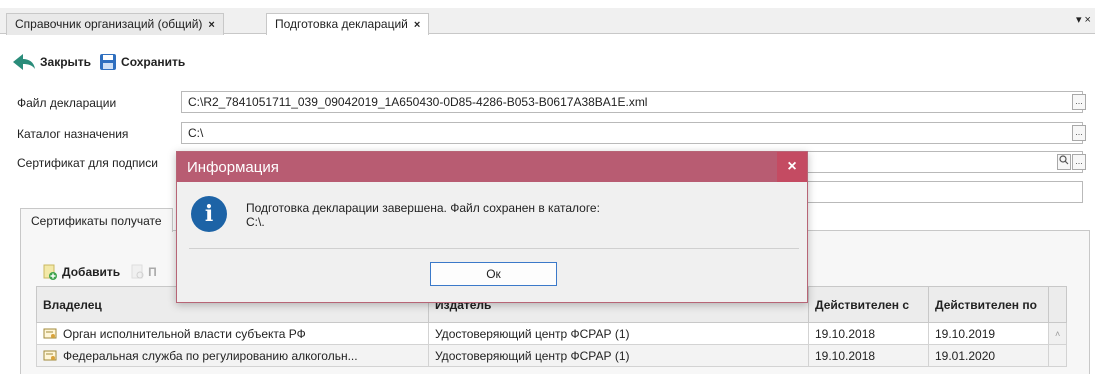  Describe the element at coordinates (494, 248) in the screenshot. I see `dialog-separator` at that location.